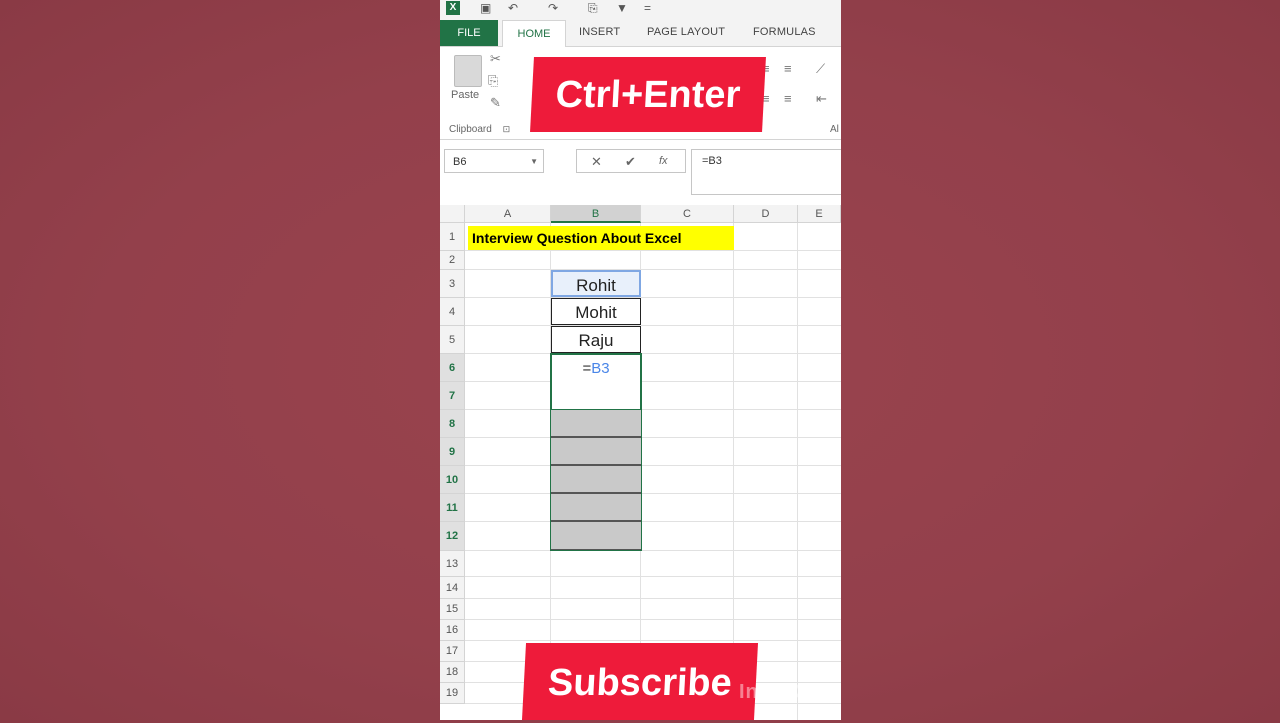  What do you see at coordinates (648, 94) in the screenshot?
I see `ctrl-enter-banner: Ctrl+Enter` at bounding box center [648, 94].